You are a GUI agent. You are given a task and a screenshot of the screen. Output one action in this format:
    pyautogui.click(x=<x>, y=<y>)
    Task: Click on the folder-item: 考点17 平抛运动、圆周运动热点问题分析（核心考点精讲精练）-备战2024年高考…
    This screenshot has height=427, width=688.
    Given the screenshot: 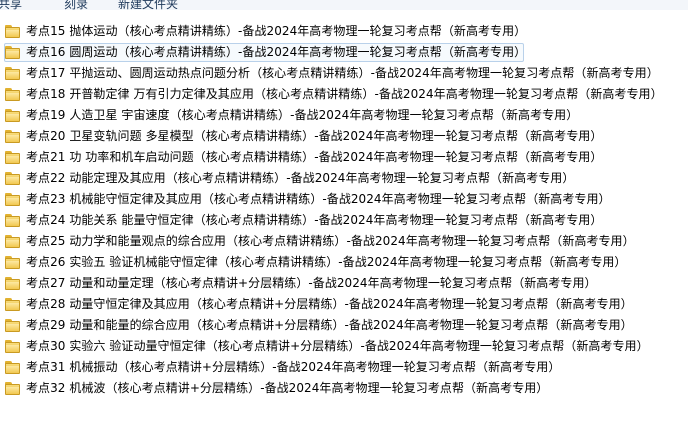 What is the action you would take?
    pyautogui.click(x=344, y=73)
    